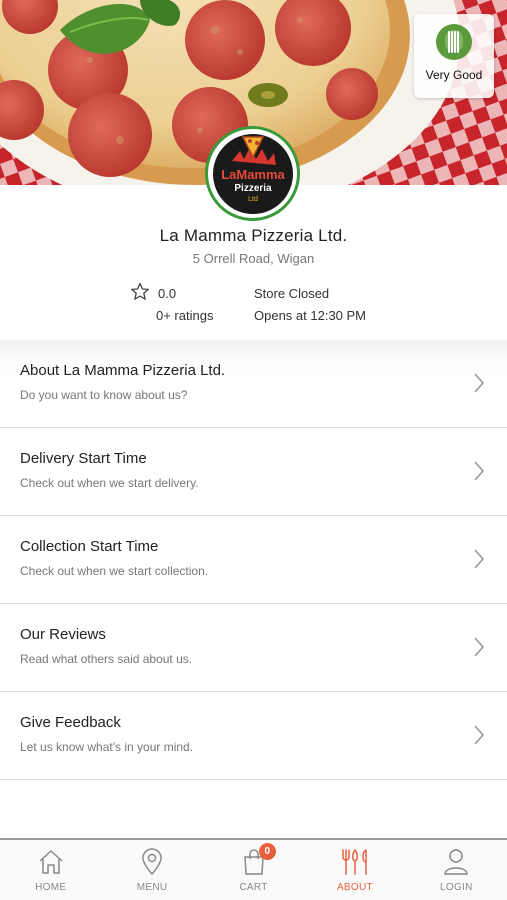 The width and height of the screenshot is (507, 900). I want to click on list-item-subtitle: Let us know what's in your mind., so click(107, 747).